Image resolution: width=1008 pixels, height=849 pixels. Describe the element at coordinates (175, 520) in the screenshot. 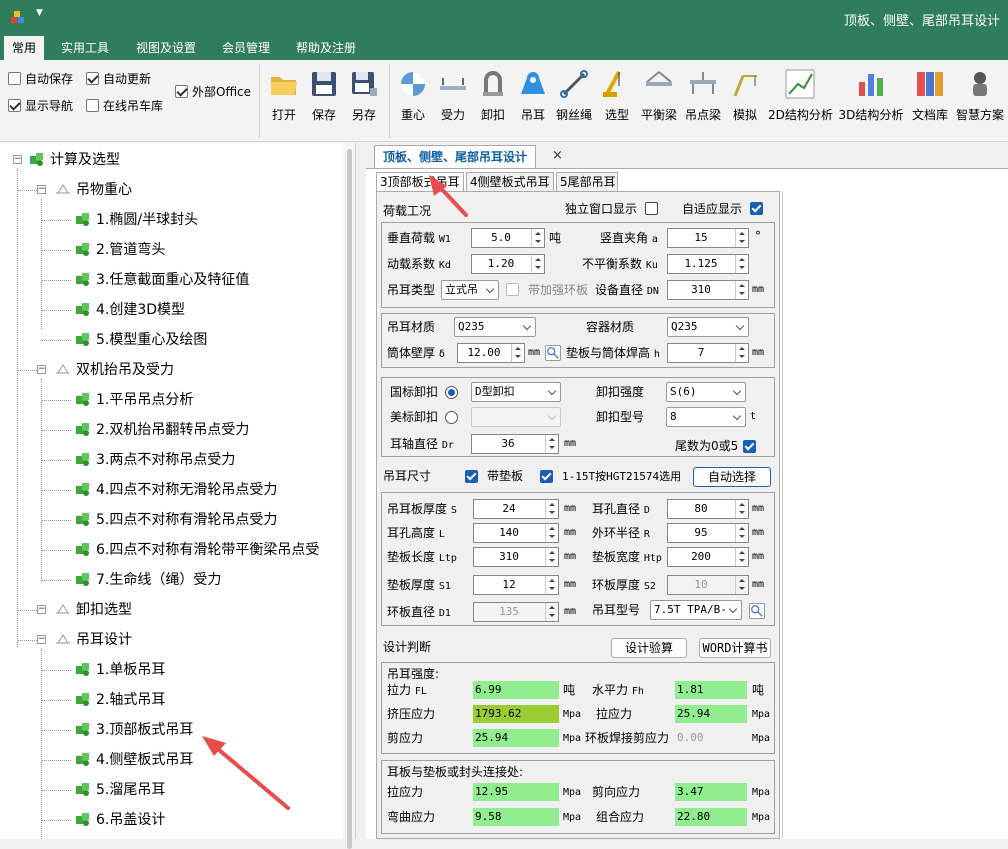

I see `tree-item: 5.四点不对称有滑轮吊点受力` at that location.